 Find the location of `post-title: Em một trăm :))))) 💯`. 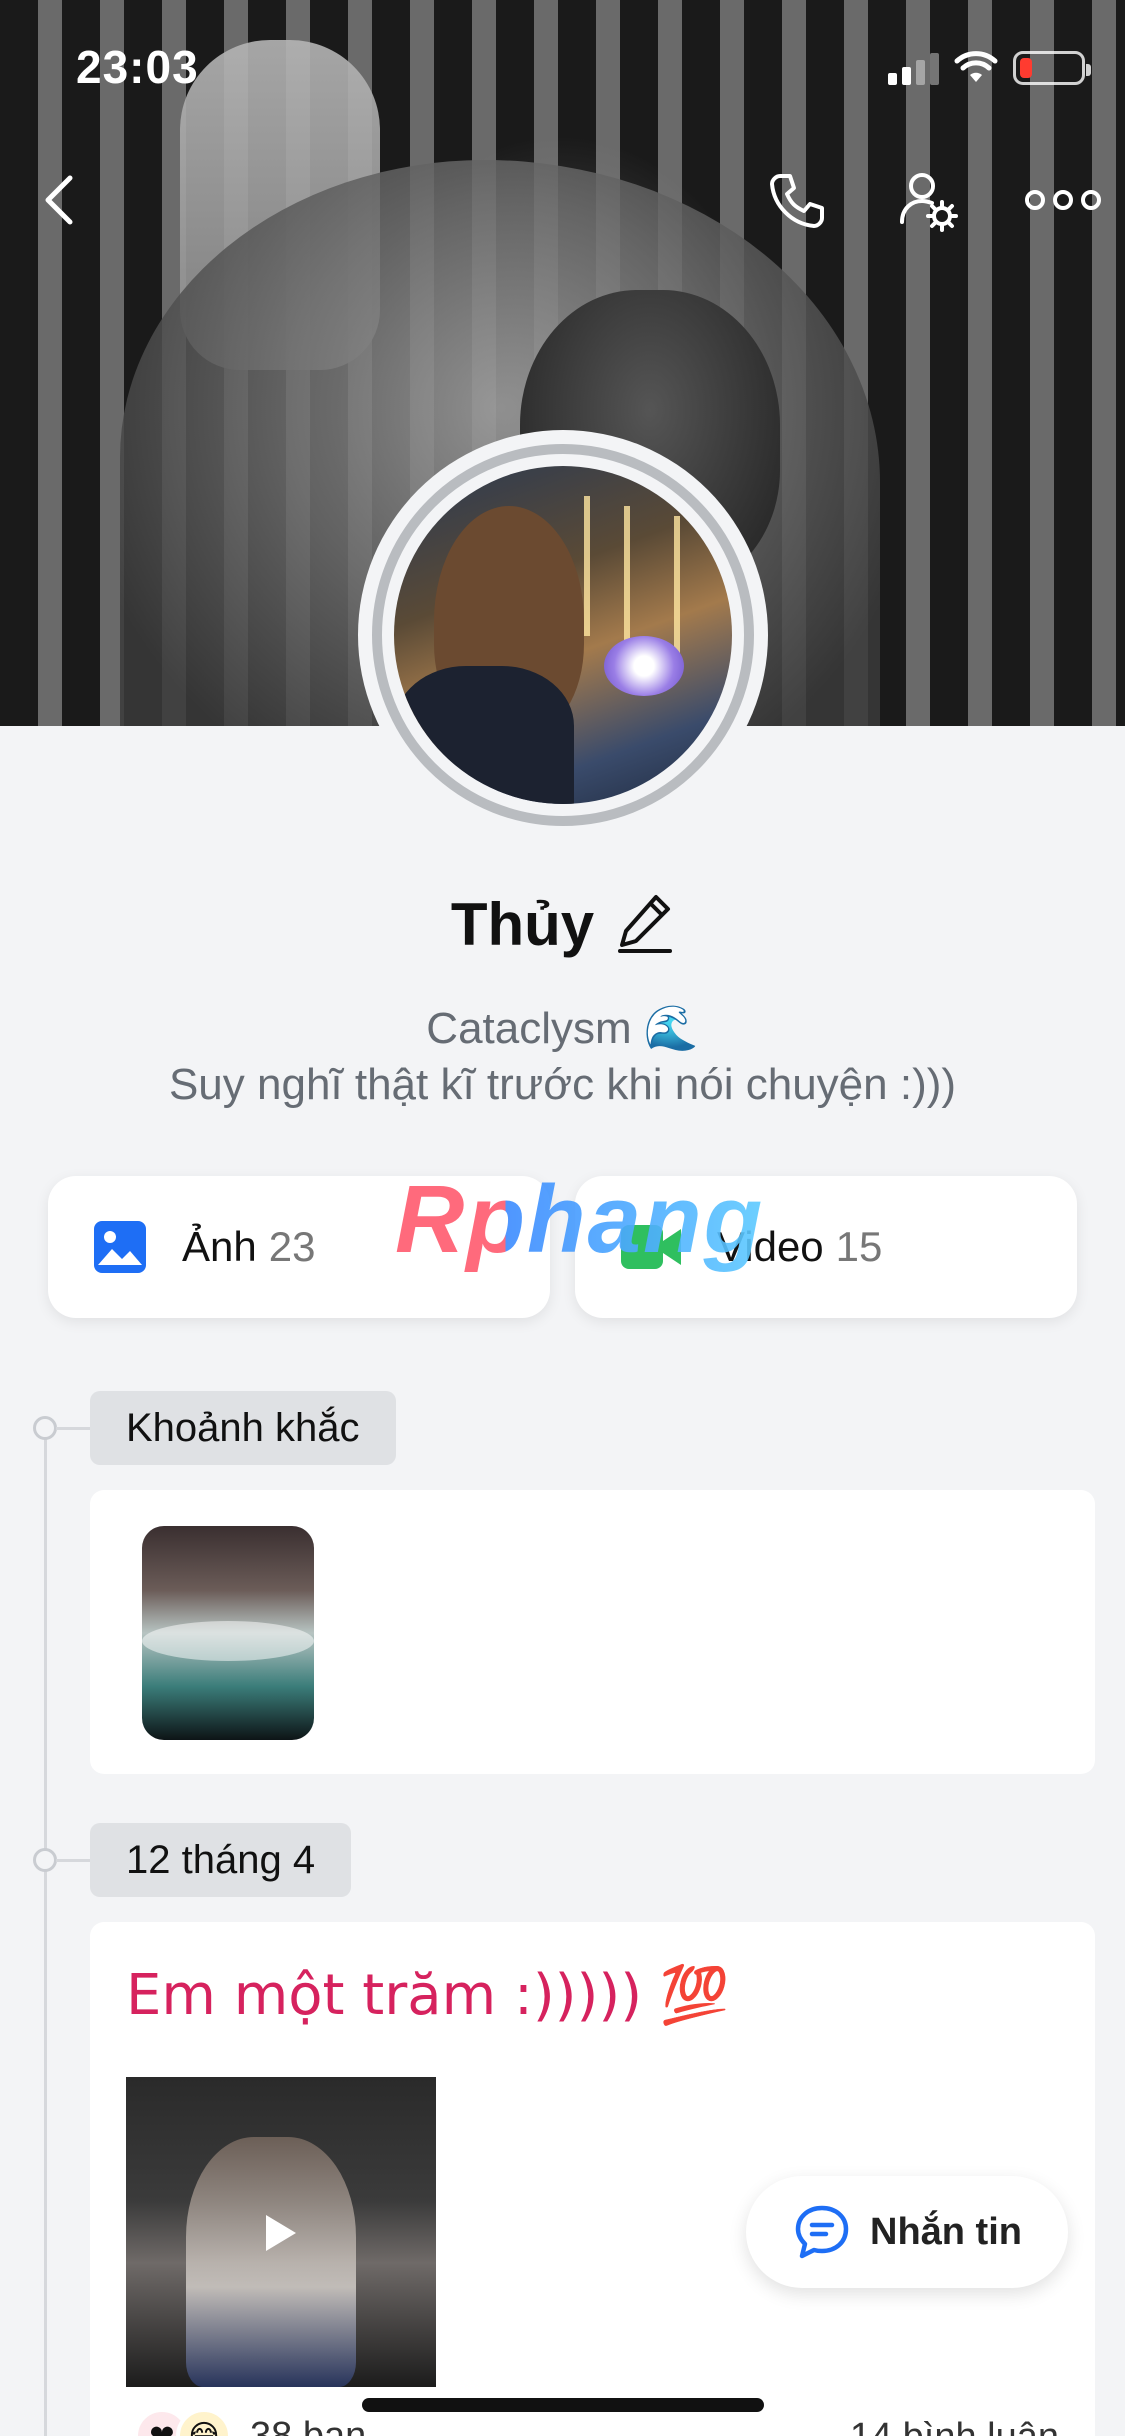

post-title: Em một trăm :))))) 💯 is located at coordinates (428, 1995).